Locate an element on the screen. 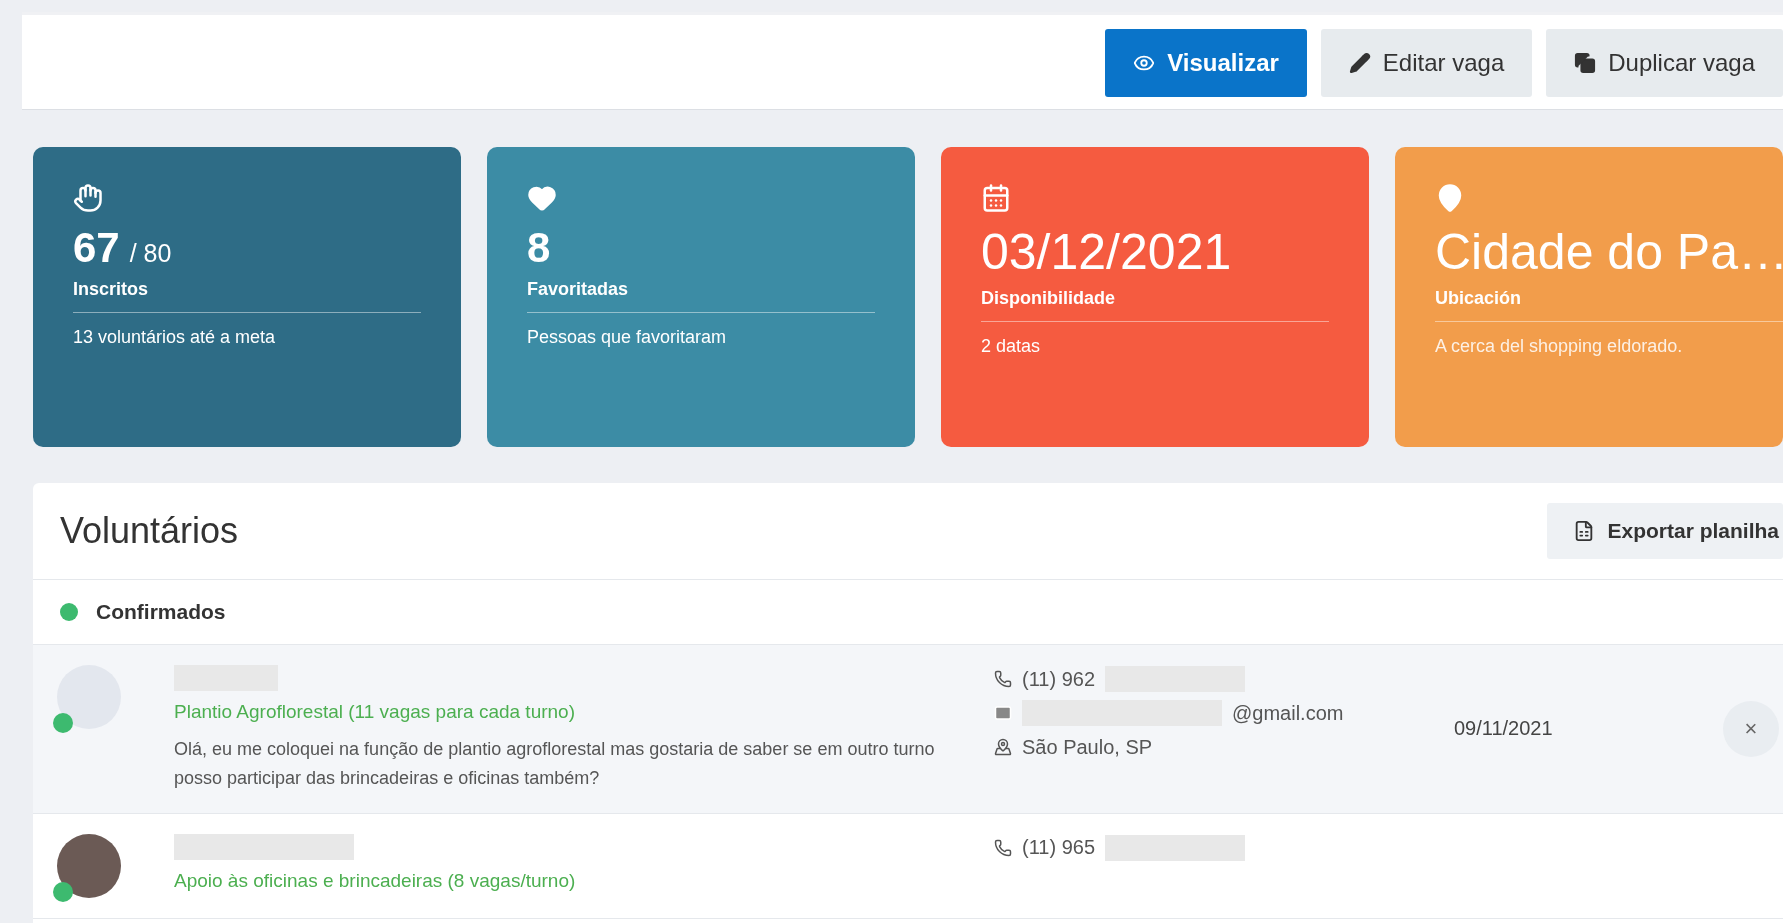 This screenshot has width=1783, height=923. stat-label: Disponibilidade is located at coordinates (1155, 305).